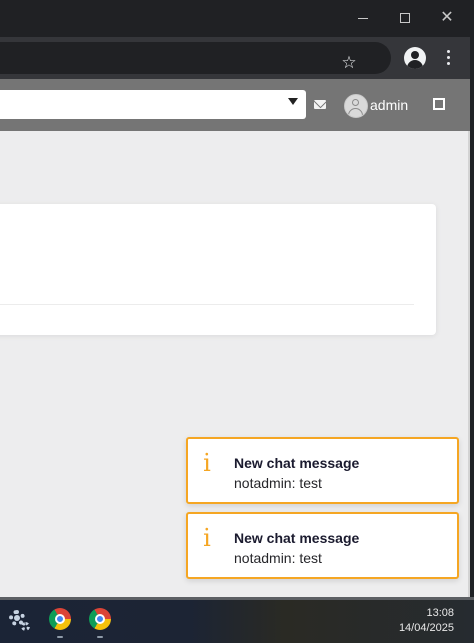  Describe the element at coordinates (195, 58) in the screenshot. I see `address-bar: ☆` at that location.